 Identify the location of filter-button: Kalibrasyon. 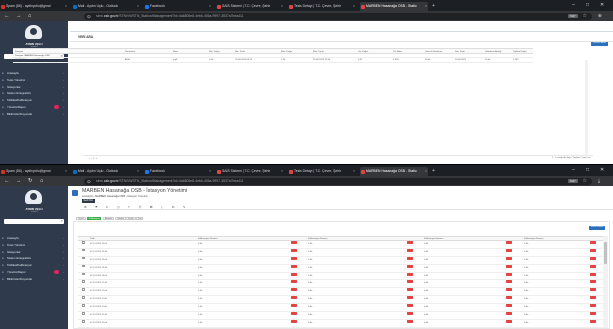
(94, 218).